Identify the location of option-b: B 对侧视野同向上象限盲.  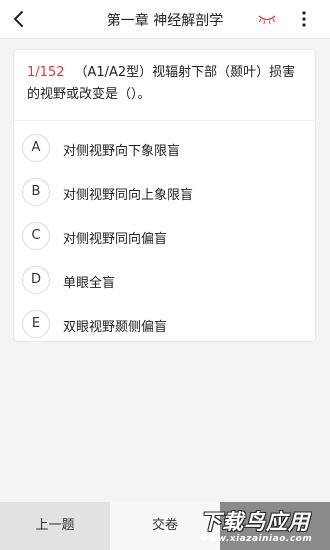
(164, 193).